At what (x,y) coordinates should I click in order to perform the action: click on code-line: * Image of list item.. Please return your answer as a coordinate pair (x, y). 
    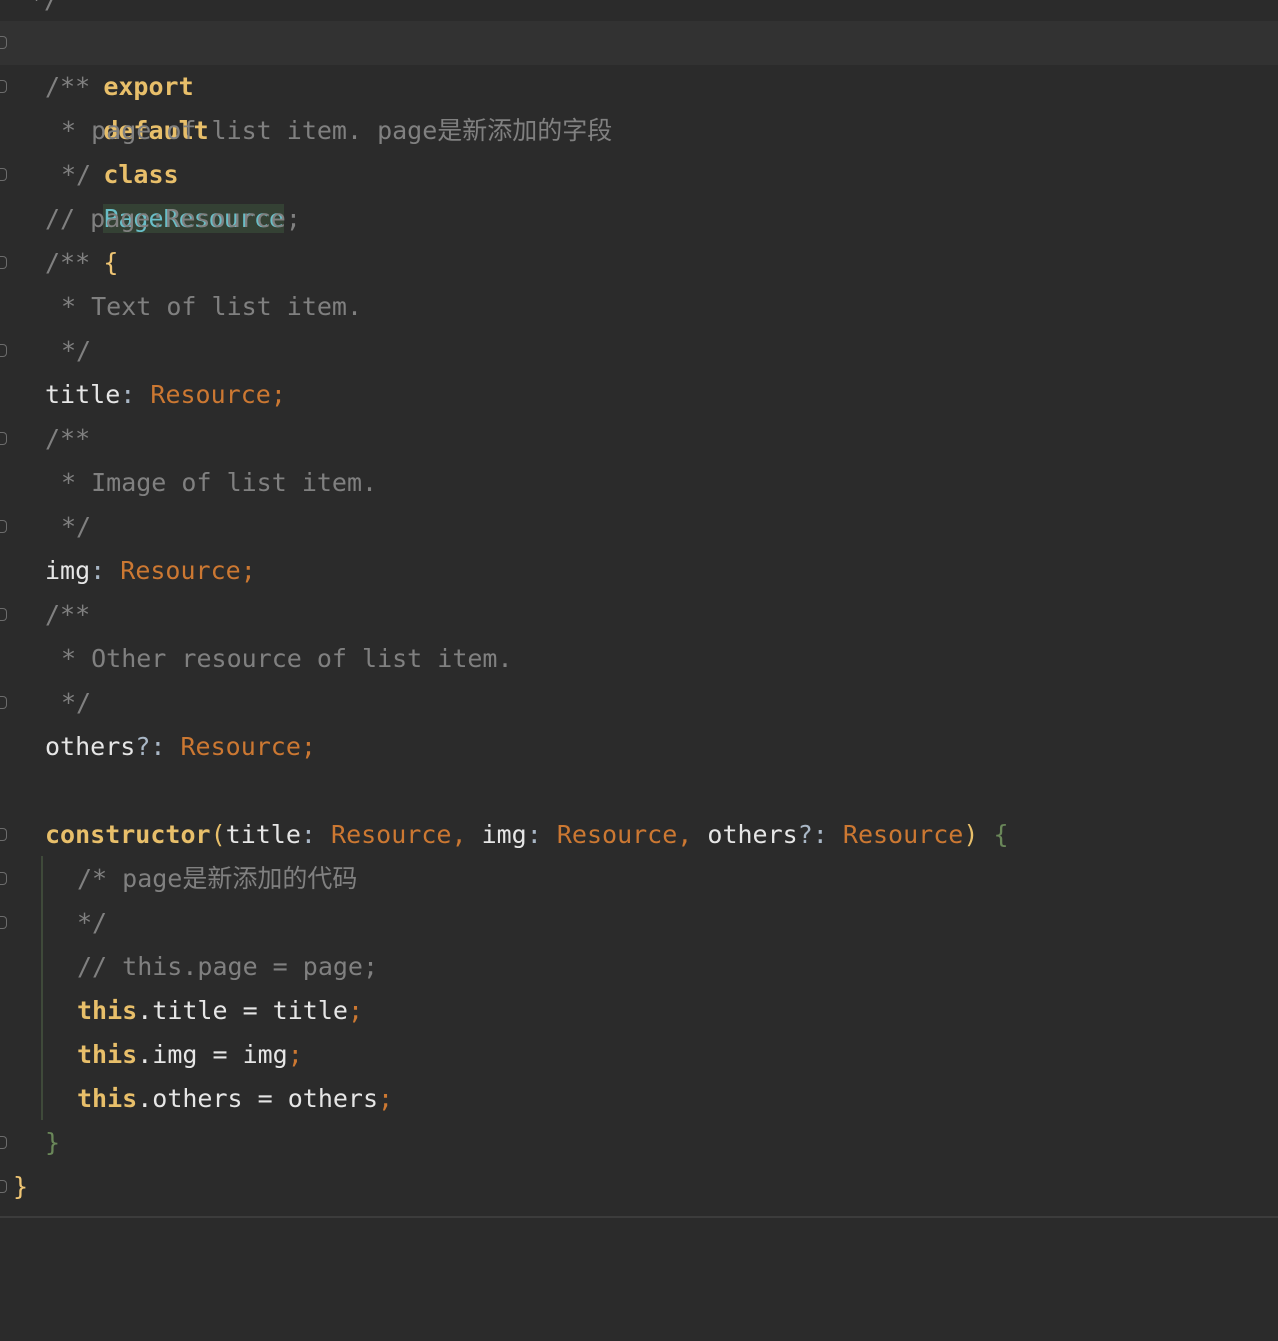
    Looking at the image, I should click on (639, 483).